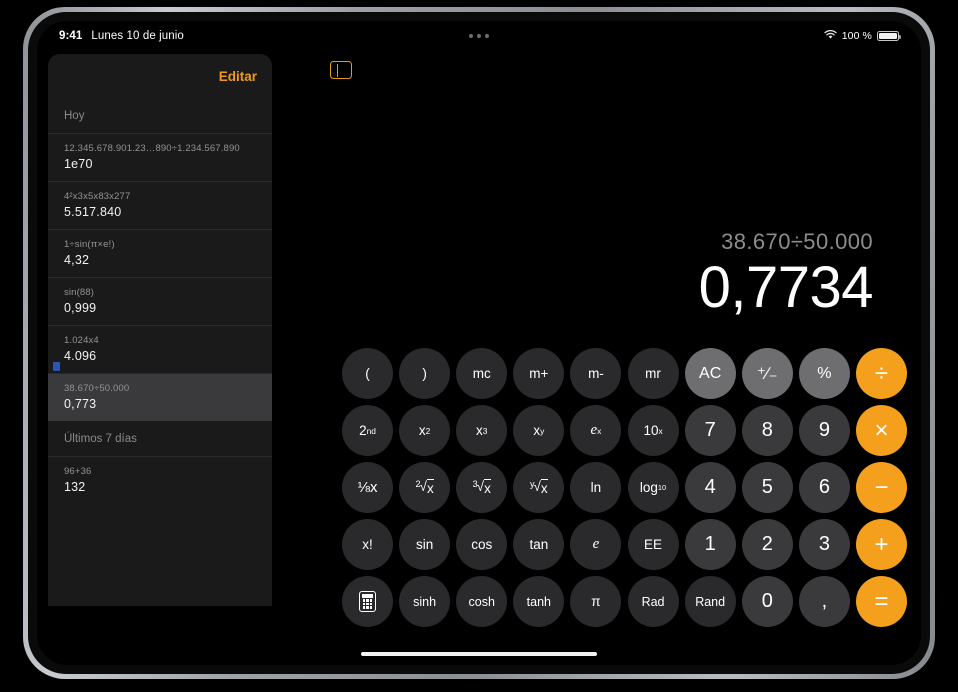 This screenshot has width=958, height=692. What do you see at coordinates (56, 366) in the screenshot?
I see `edge-marker` at bounding box center [56, 366].